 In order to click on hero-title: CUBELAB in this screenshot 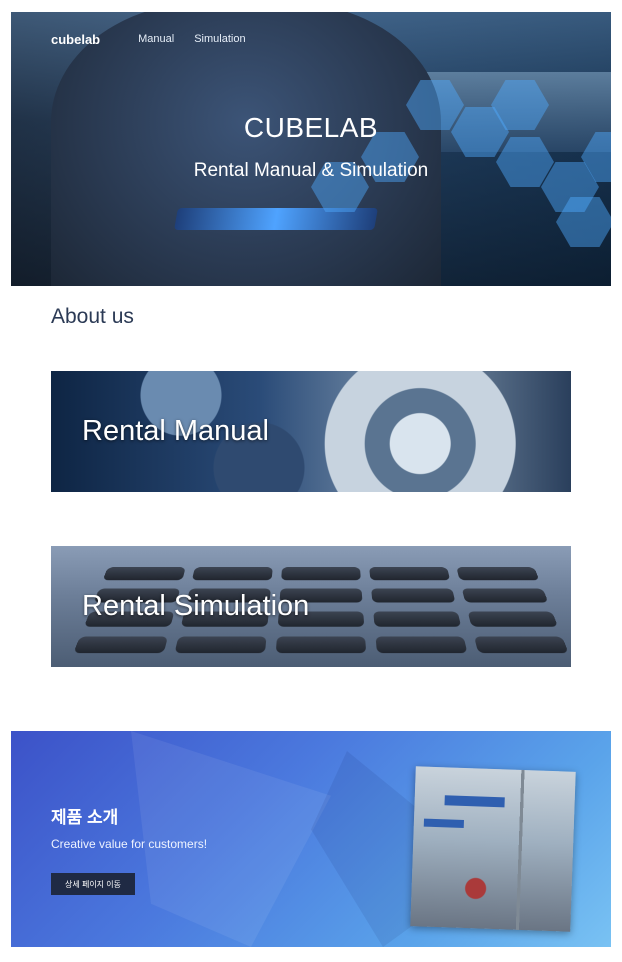, I will do `click(311, 127)`.